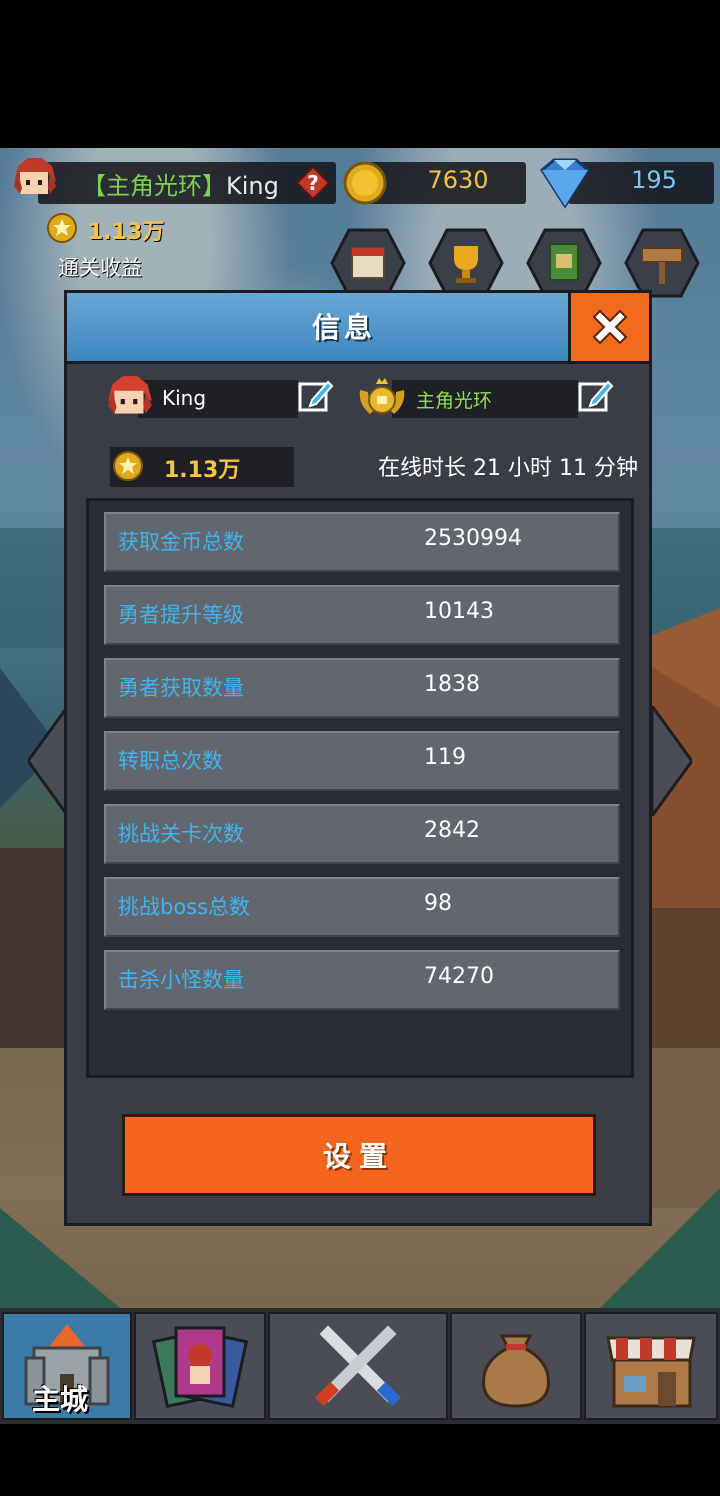 This screenshot has width=720, height=1496. What do you see at coordinates (128, 466) in the screenshot?
I see `coin-star-icon` at bounding box center [128, 466].